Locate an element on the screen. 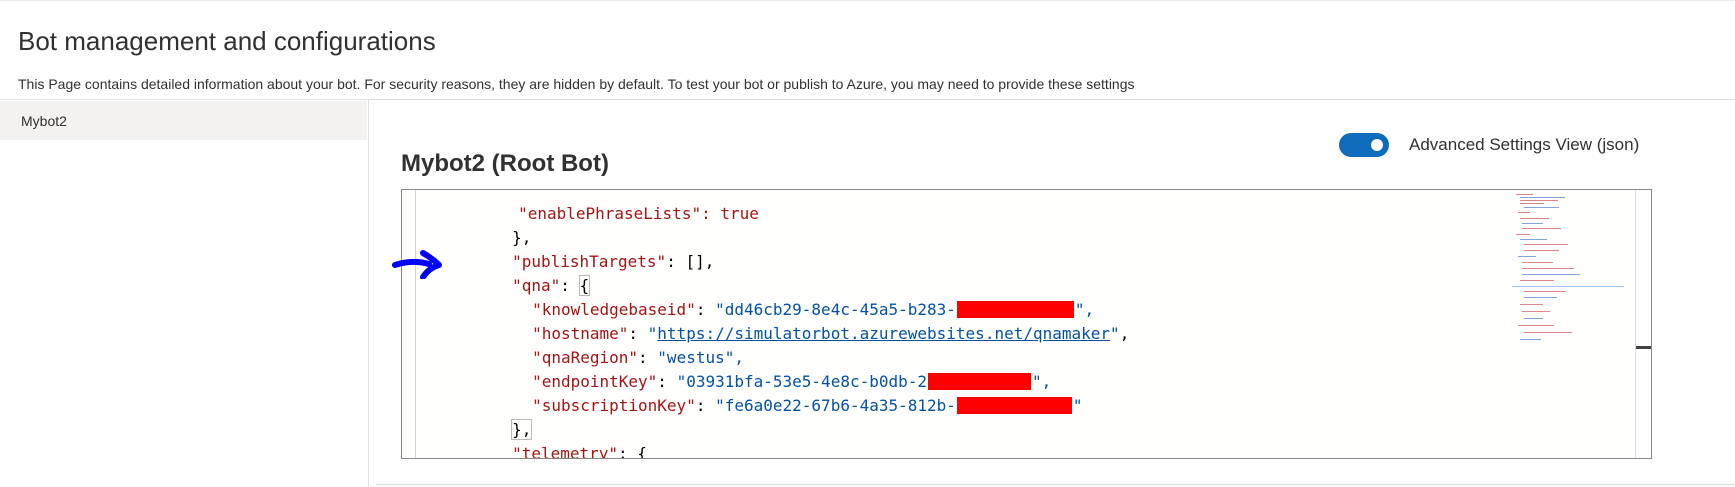  partial-json-text: "enablePhraseLists": true is located at coordinates (638, 213).